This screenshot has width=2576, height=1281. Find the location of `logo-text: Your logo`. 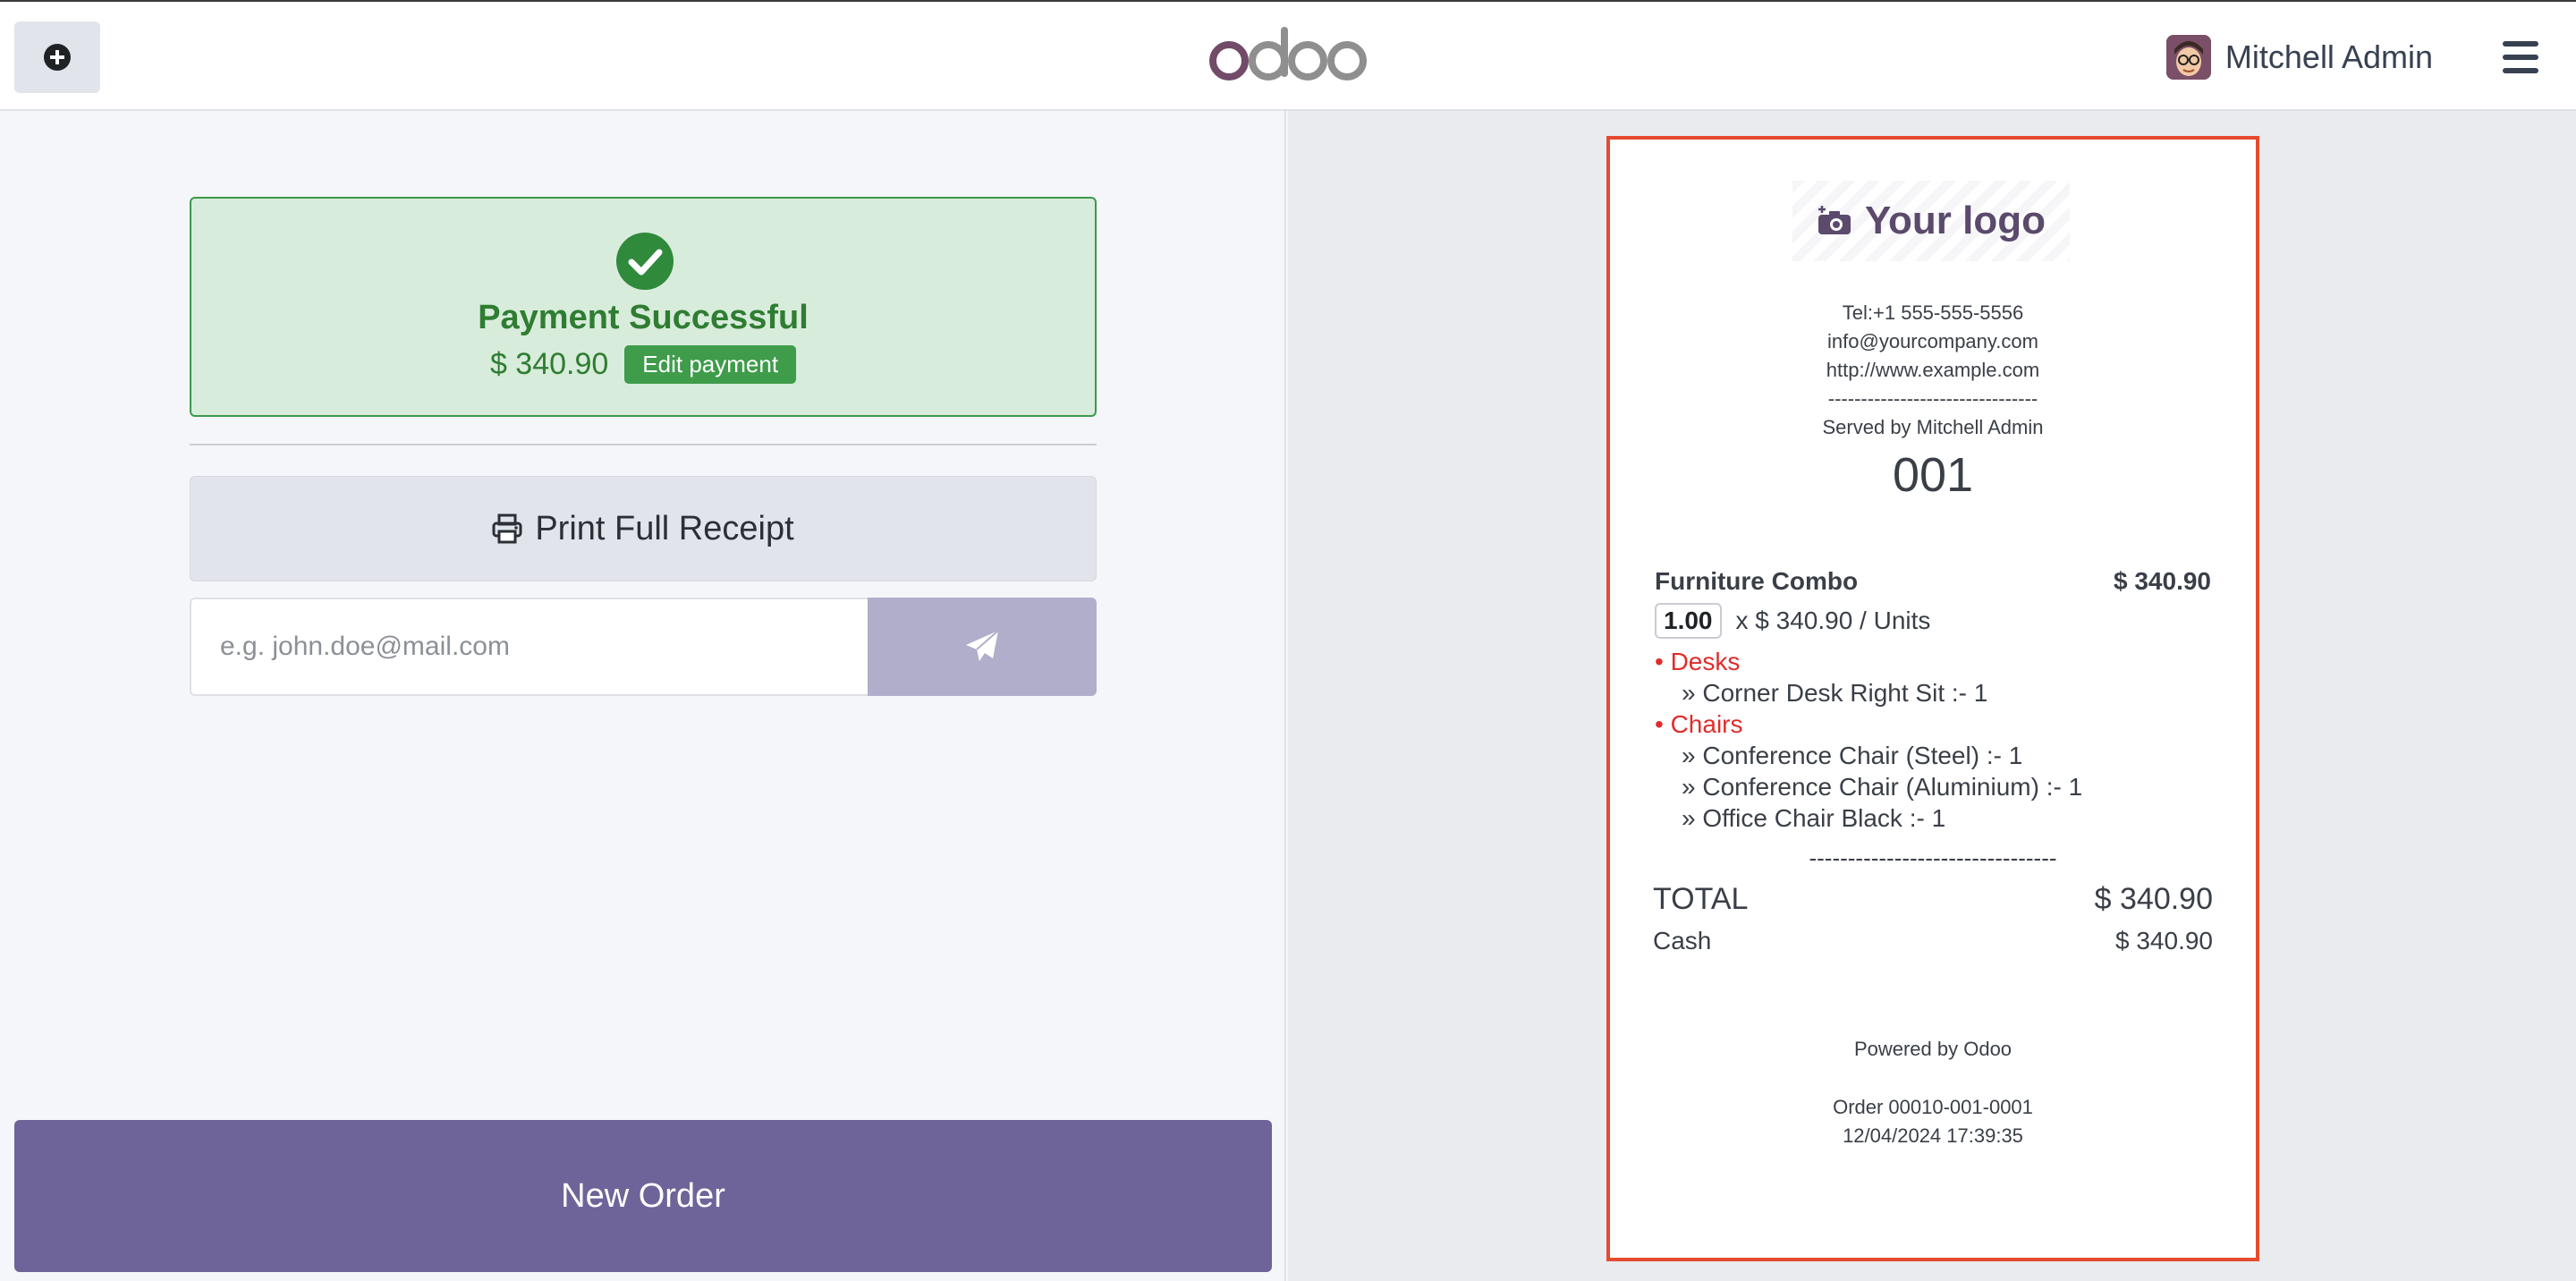

logo-text: Your logo is located at coordinates (1955, 220).